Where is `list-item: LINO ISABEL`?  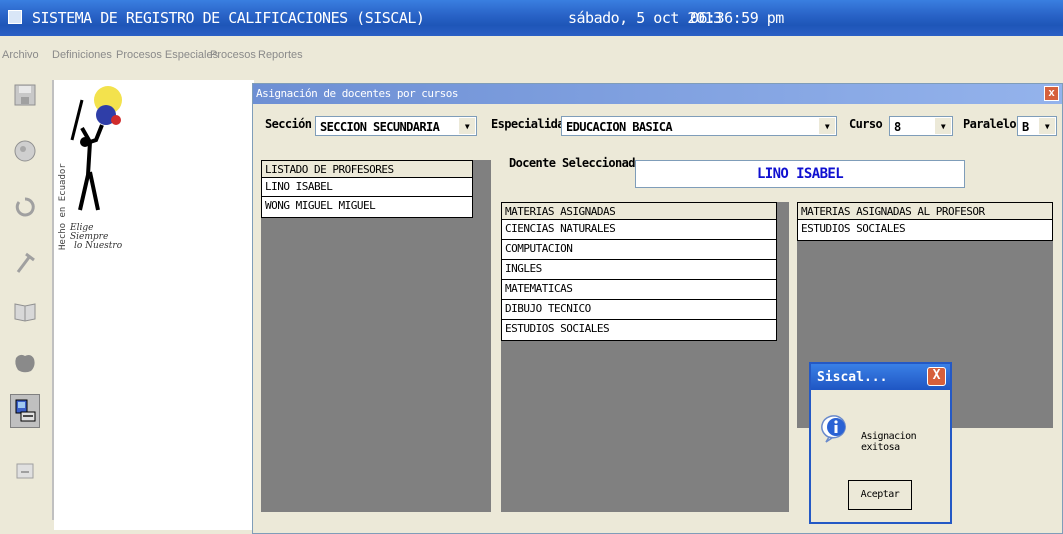 list-item: LINO ISABEL is located at coordinates (367, 187).